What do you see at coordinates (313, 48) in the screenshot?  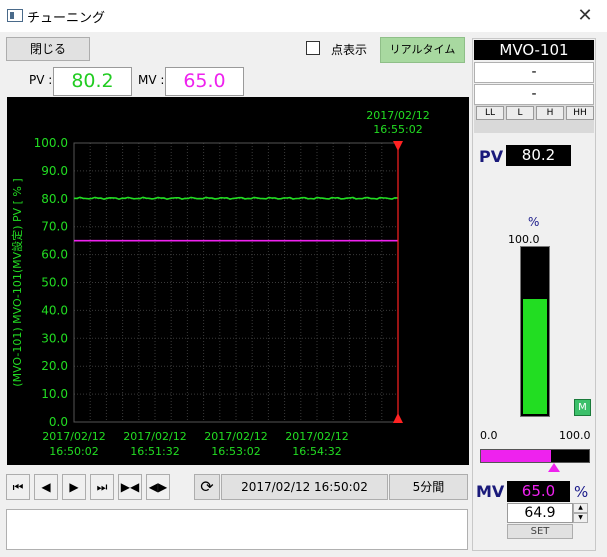 I see `show-points-checkbox` at bounding box center [313, 48].